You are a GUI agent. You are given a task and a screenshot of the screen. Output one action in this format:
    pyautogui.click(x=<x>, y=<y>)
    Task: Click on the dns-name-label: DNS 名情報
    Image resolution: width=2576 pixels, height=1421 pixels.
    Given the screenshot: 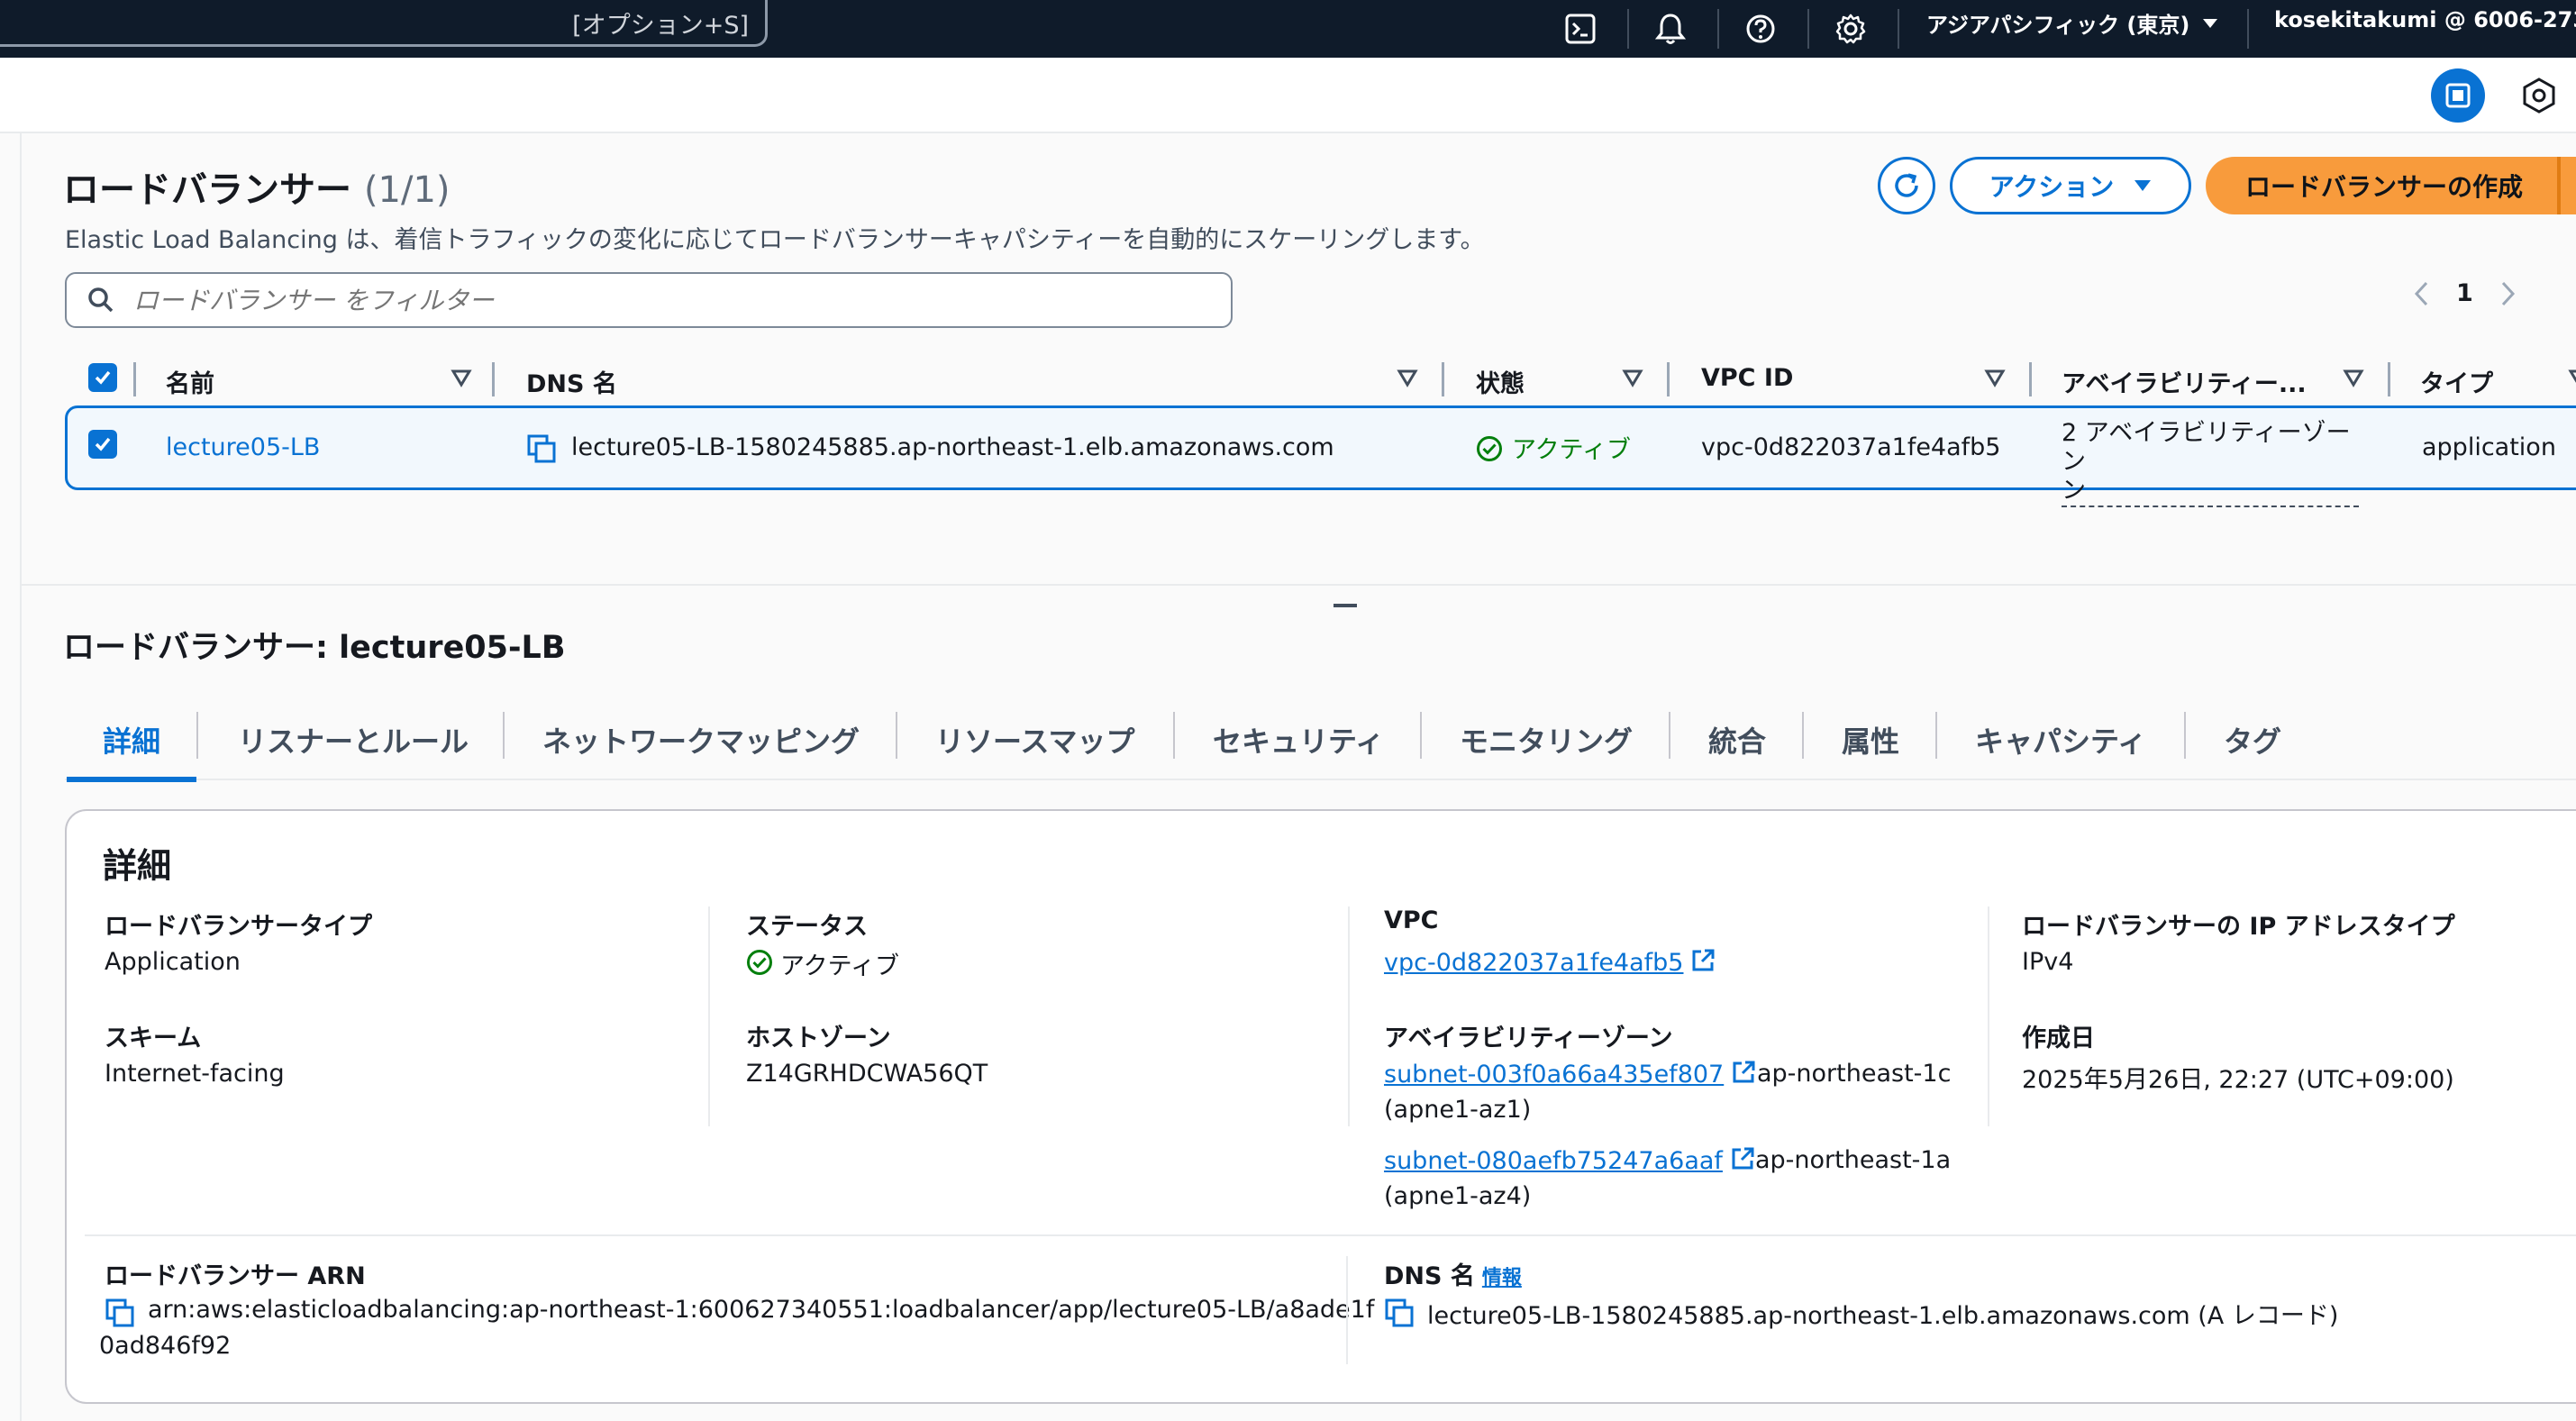 What is the action you would take?
    pyautogui.click(x=1453, y=1273)
    